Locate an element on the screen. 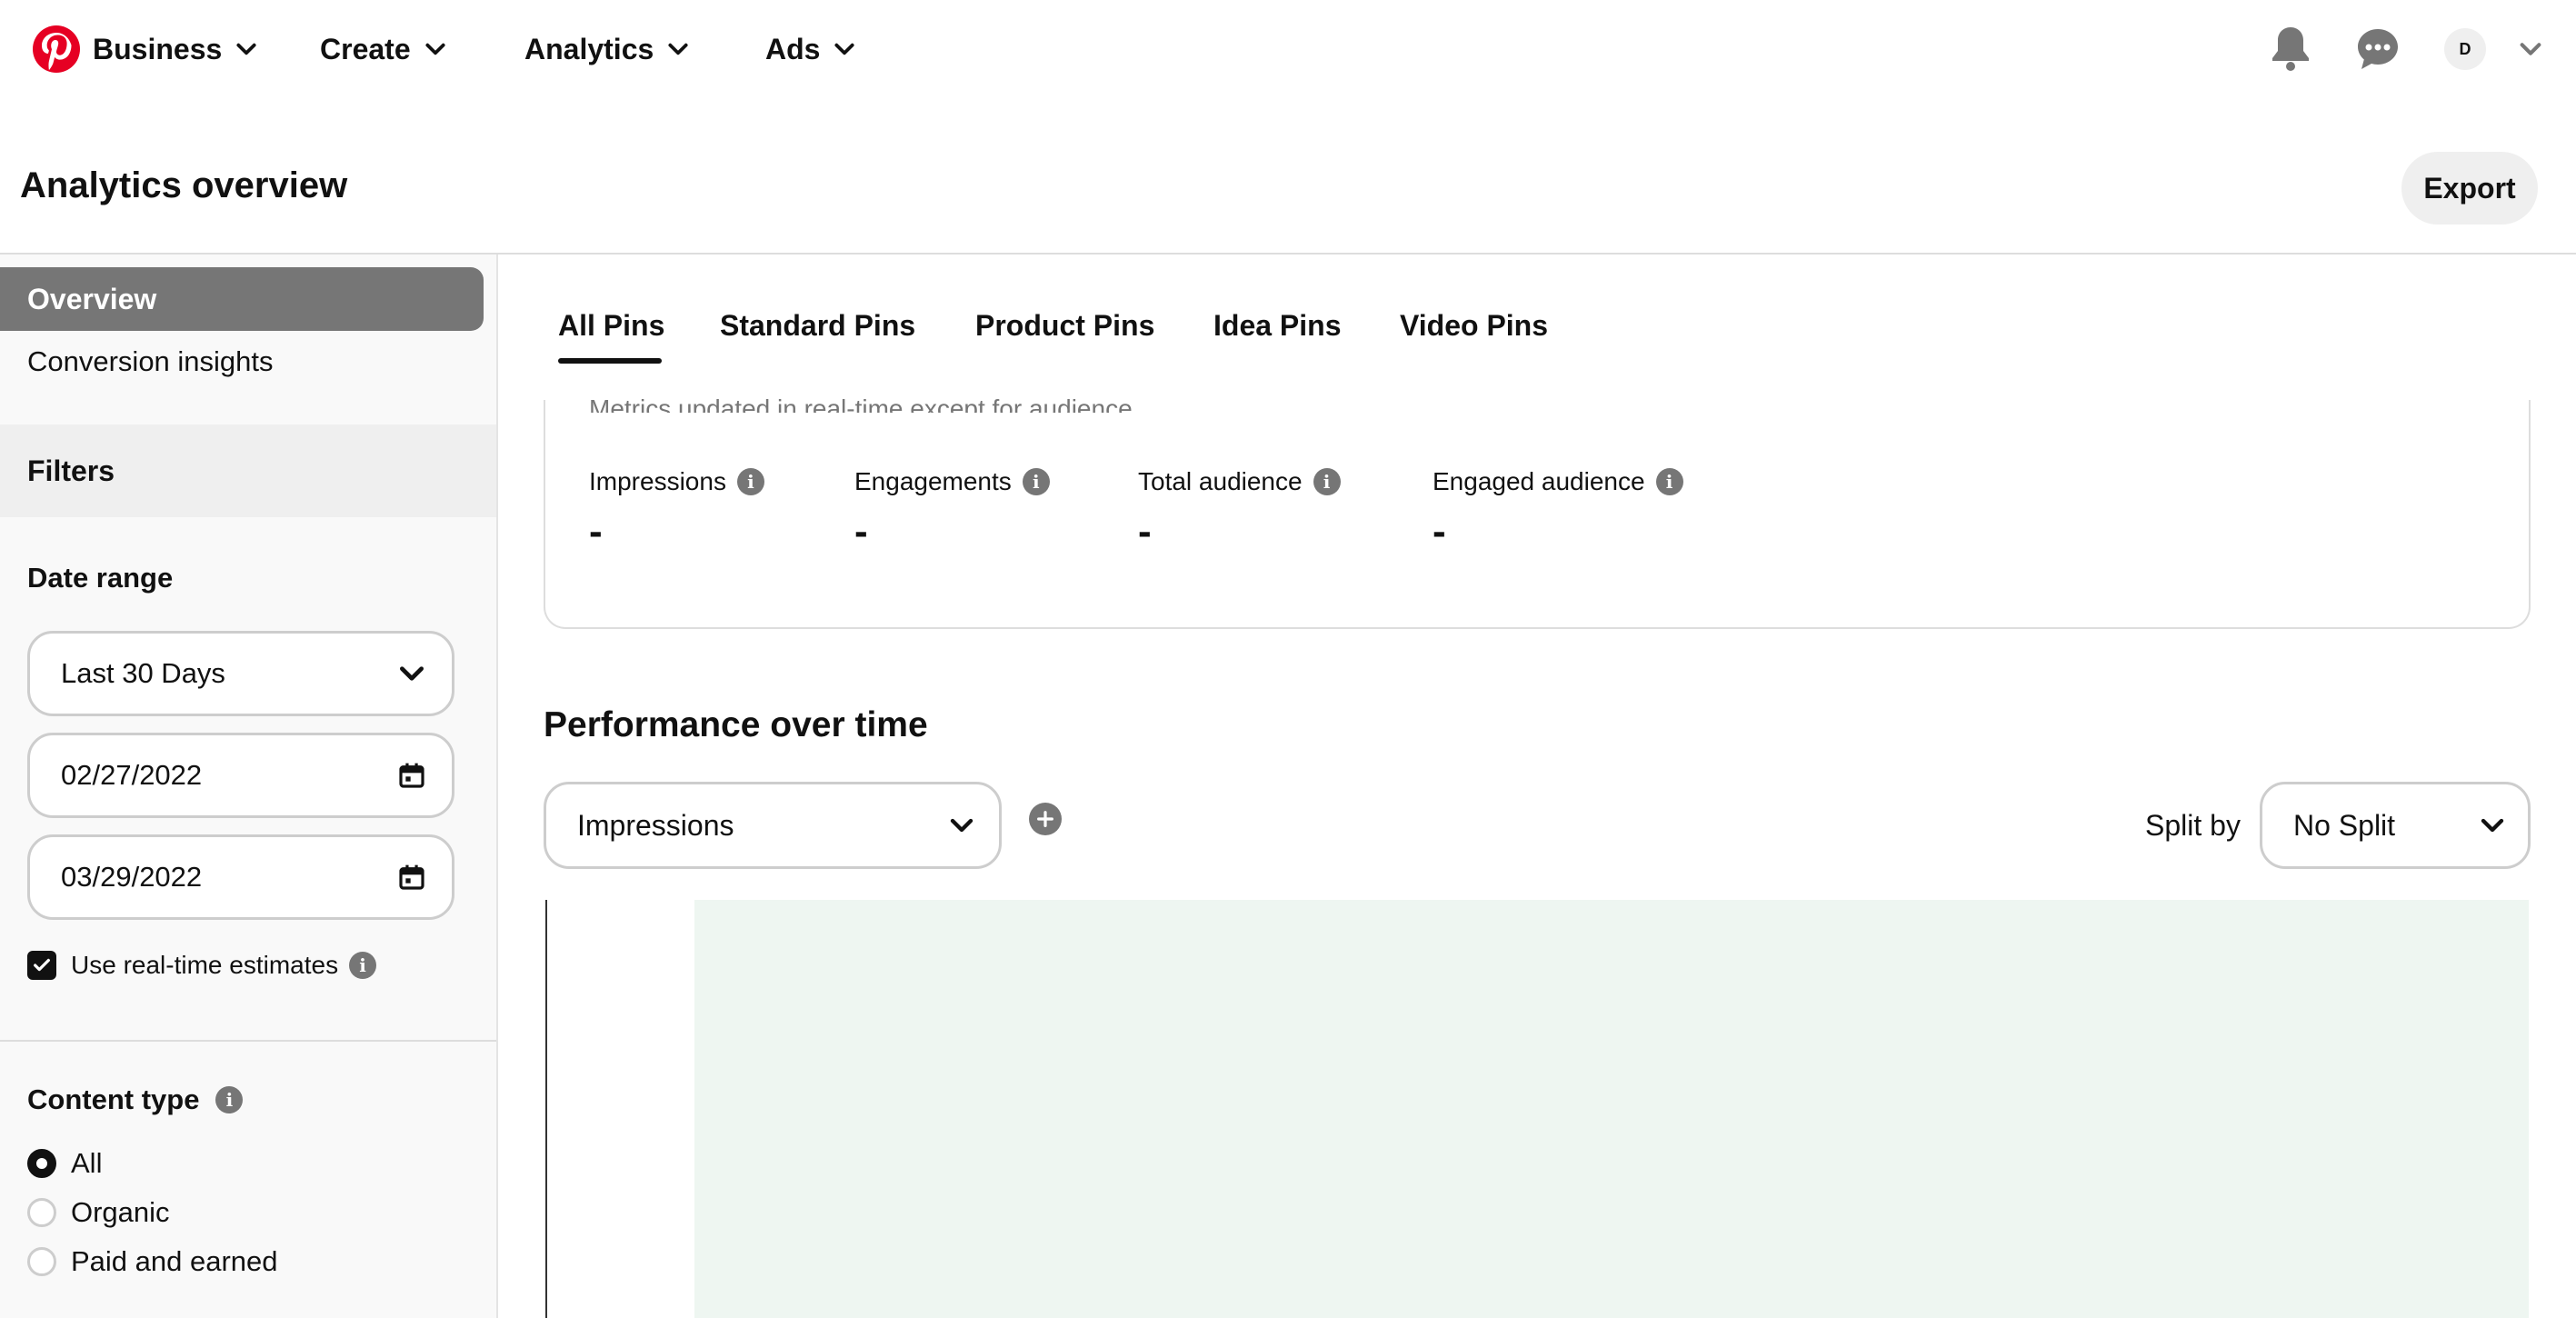  account-button: D is located at coordinates (2465, 49).